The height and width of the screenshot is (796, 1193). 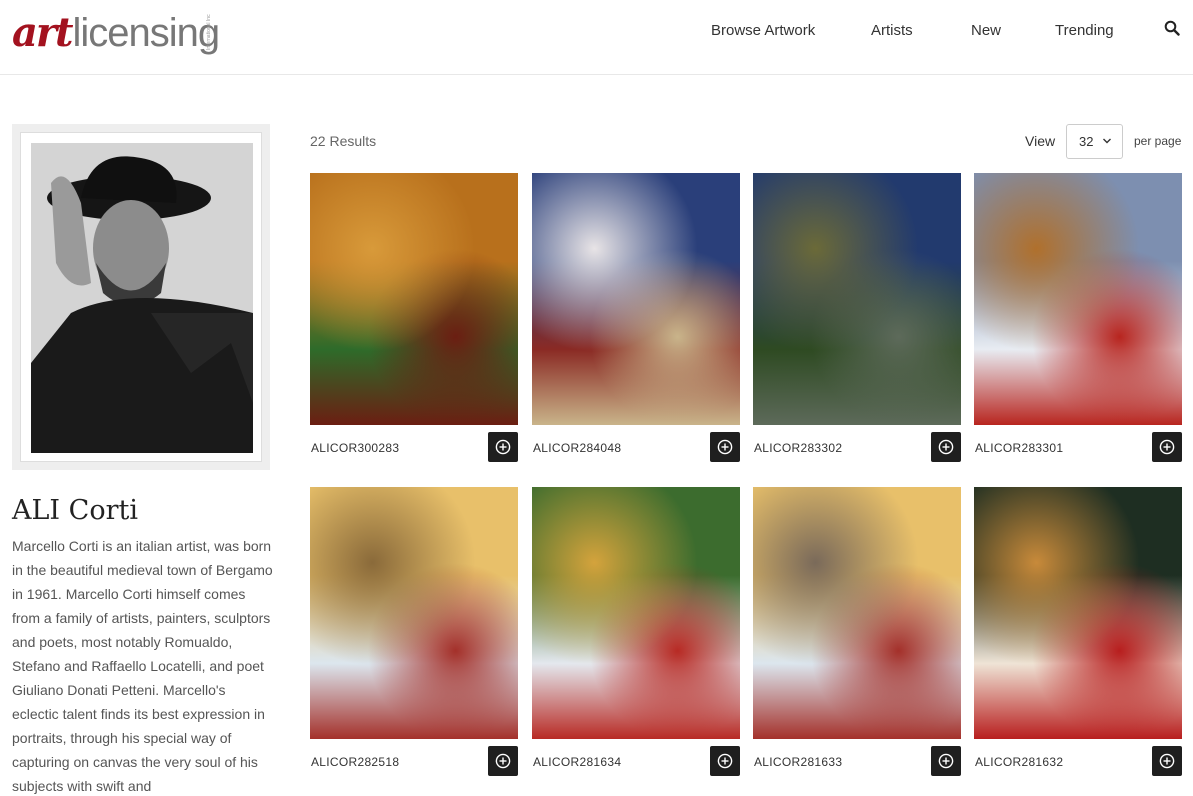 What do you see at coordinates (75, 510) in the screenshot?
I see `artist-name: ALI Corti` at bounding box center [75, 510].